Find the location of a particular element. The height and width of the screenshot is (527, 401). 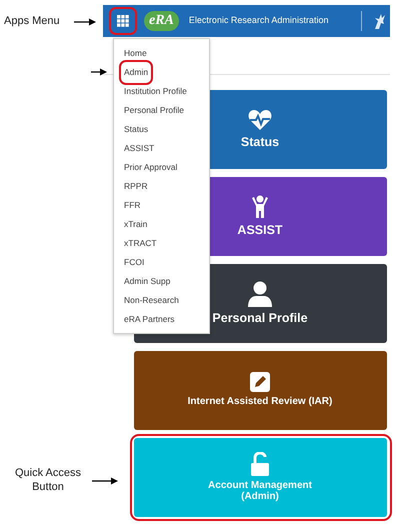

heart-pulse-icon is located at coordinates (260, 119).